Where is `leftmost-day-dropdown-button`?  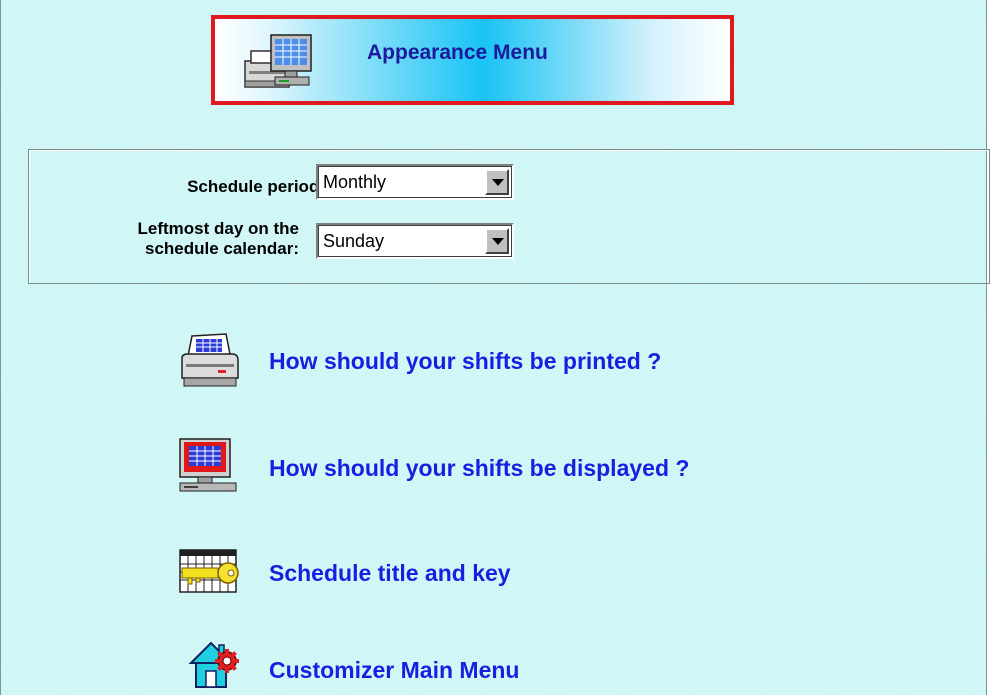 leftmost-day-dropdown-button is located at coordinates (497, 241).